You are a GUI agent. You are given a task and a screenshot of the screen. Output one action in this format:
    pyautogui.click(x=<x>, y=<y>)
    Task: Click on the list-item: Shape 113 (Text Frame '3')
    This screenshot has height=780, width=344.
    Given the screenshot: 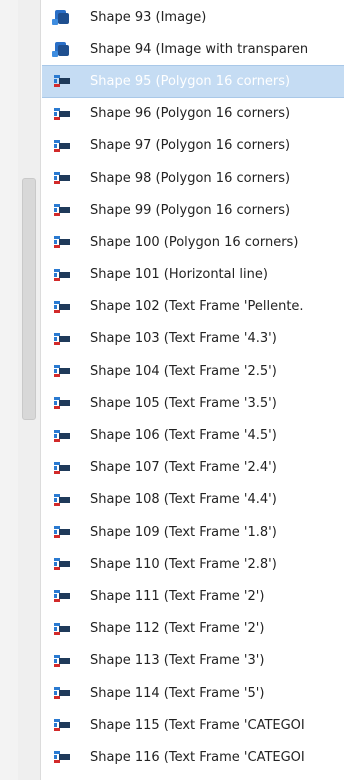 What is the action you would take?
    pyautogui.click(x=193, y=661)
    